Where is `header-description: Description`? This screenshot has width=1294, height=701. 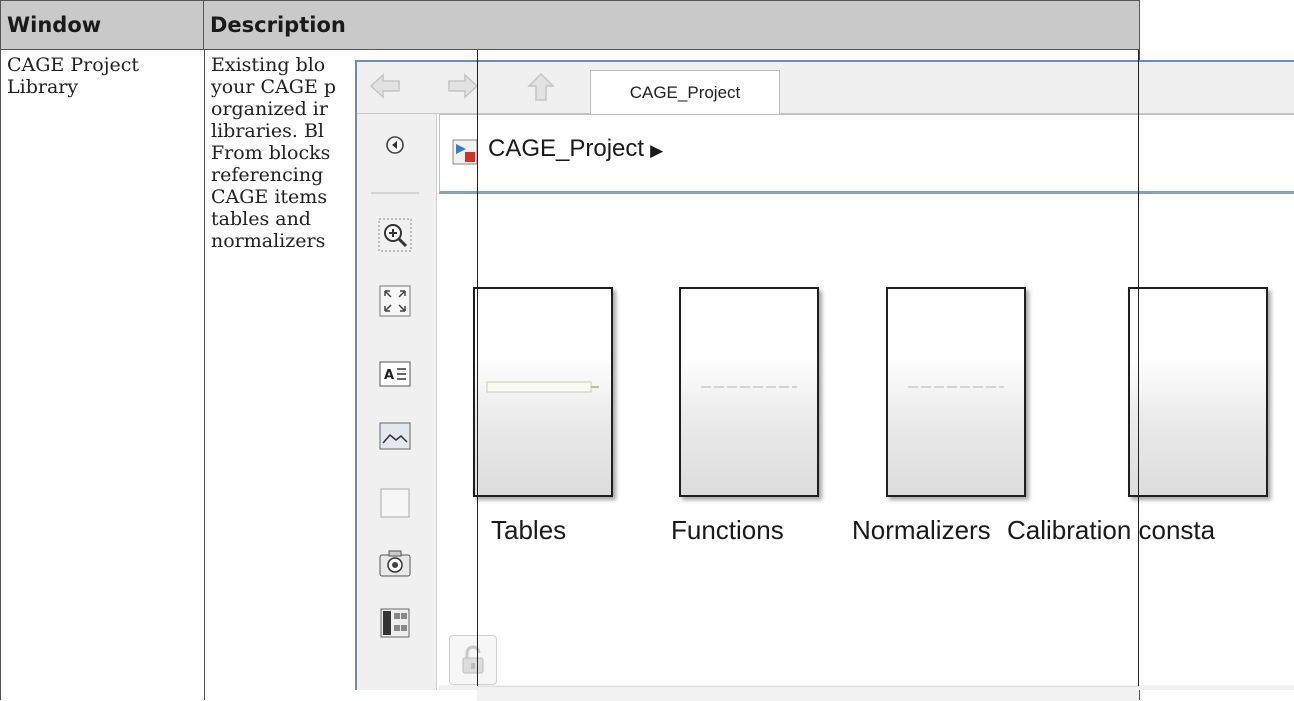
header-description: Description is located at coordinates (278, 25).